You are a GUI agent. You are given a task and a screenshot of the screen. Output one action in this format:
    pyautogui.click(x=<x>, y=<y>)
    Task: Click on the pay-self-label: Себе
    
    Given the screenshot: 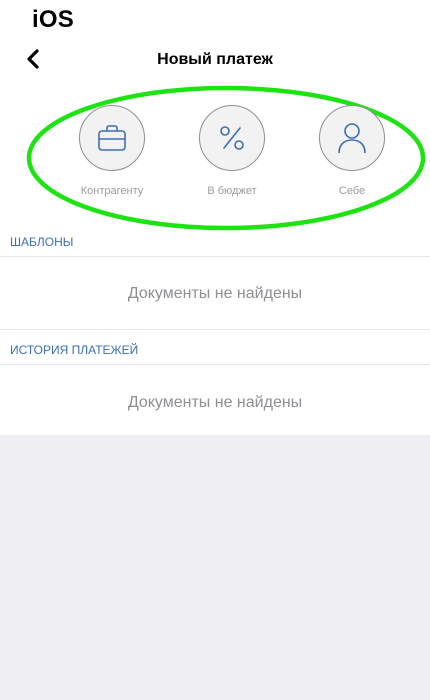 What is the action you would take?
    pyautogui.click(x=352, y=191)
    